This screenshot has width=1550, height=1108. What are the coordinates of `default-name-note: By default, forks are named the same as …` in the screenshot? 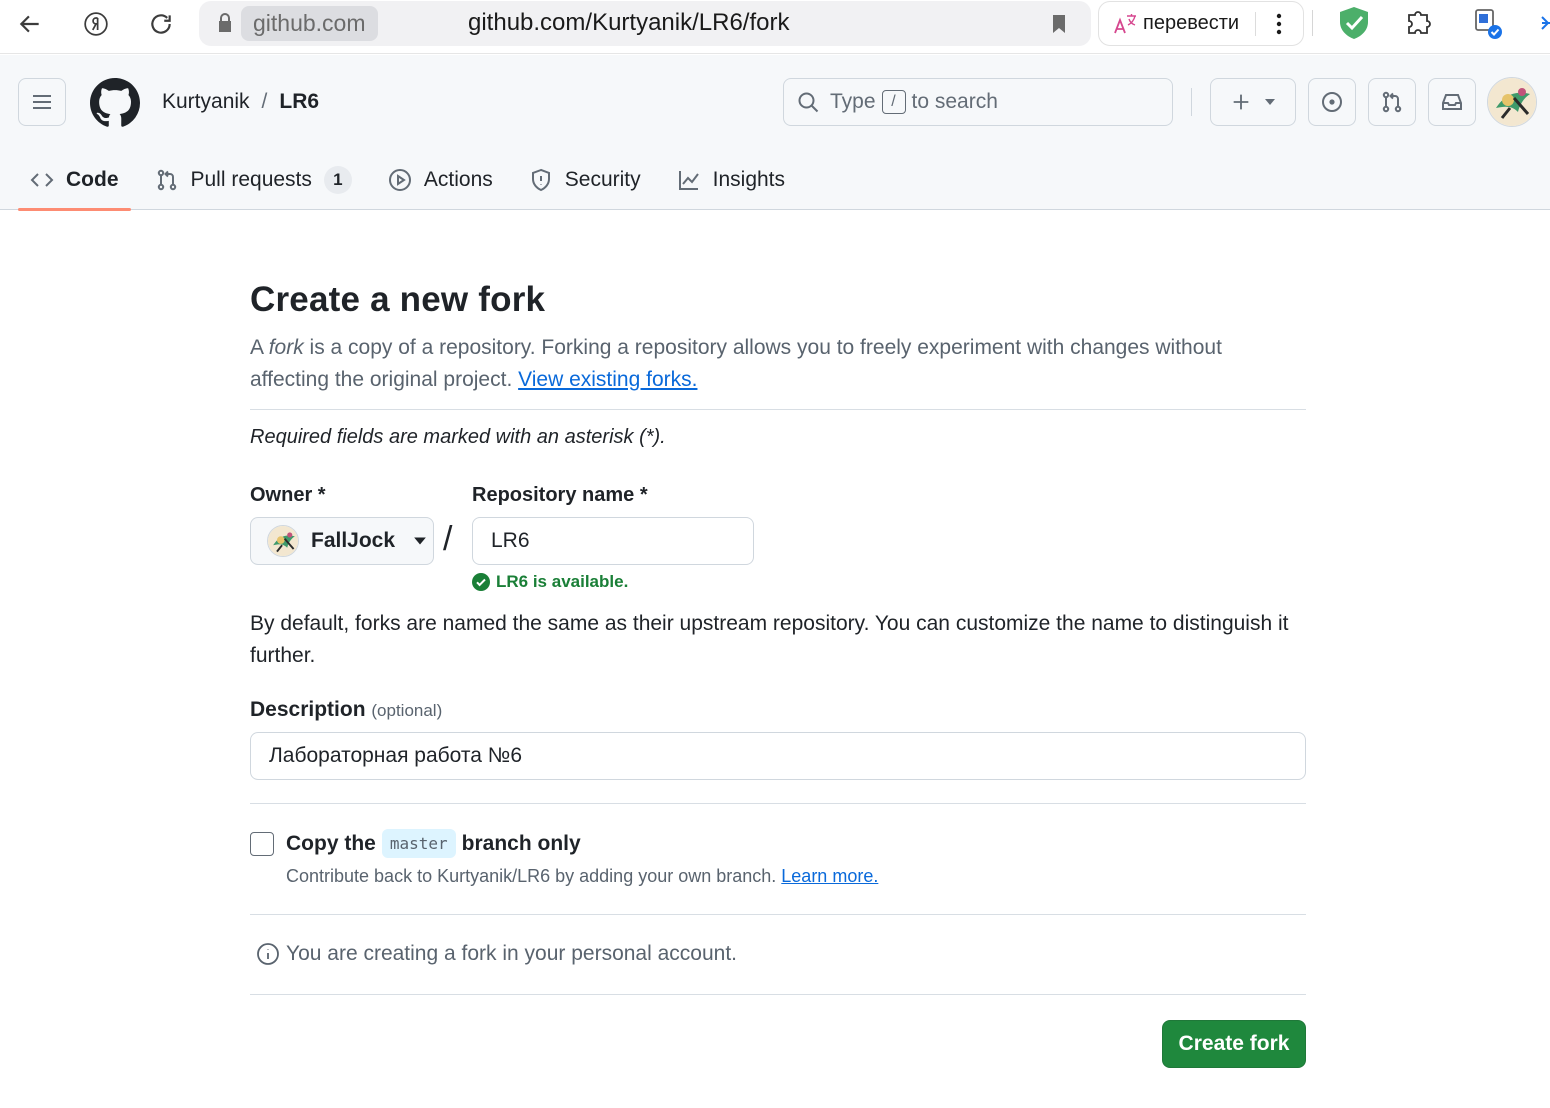 It's located at (769, 639).